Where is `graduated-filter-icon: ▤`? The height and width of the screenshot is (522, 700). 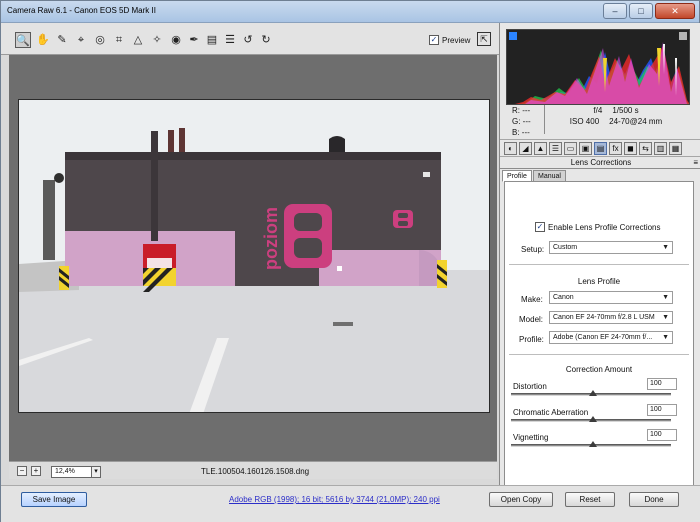 graduated-filter-icon: ▤ is located at coordinates (212, 40).